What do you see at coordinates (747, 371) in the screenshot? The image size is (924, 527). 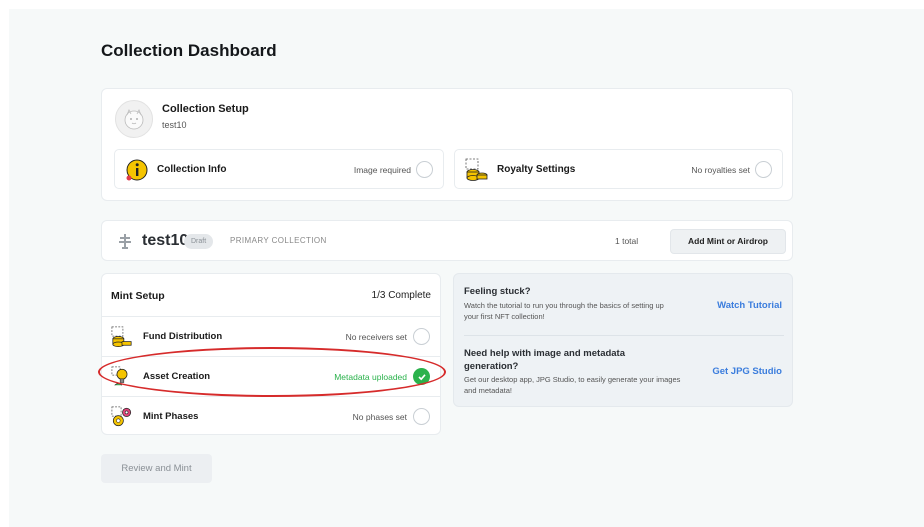 I see `get-jpg-studio-link: Get JPG Studio` at bounding box center [747, 371].